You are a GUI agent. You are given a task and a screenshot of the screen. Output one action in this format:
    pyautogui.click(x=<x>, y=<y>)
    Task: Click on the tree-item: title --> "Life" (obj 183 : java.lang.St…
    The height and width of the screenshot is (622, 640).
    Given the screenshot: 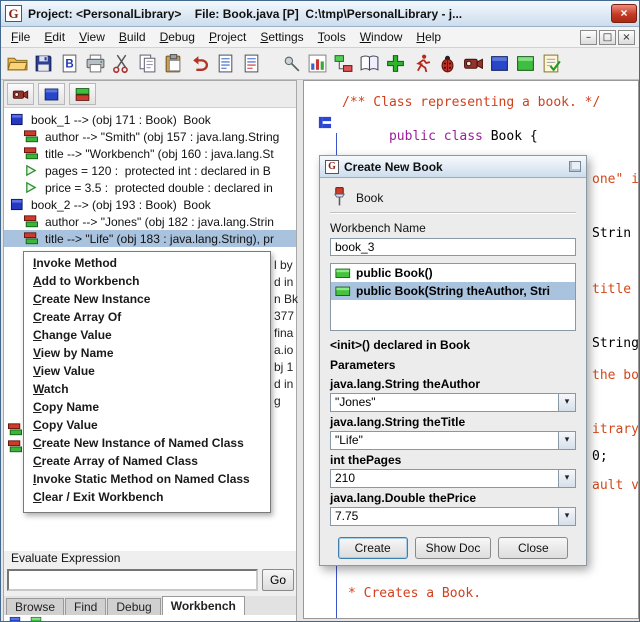 What is the action you would take?
    pyautogui.click(x=150, y=238)
    